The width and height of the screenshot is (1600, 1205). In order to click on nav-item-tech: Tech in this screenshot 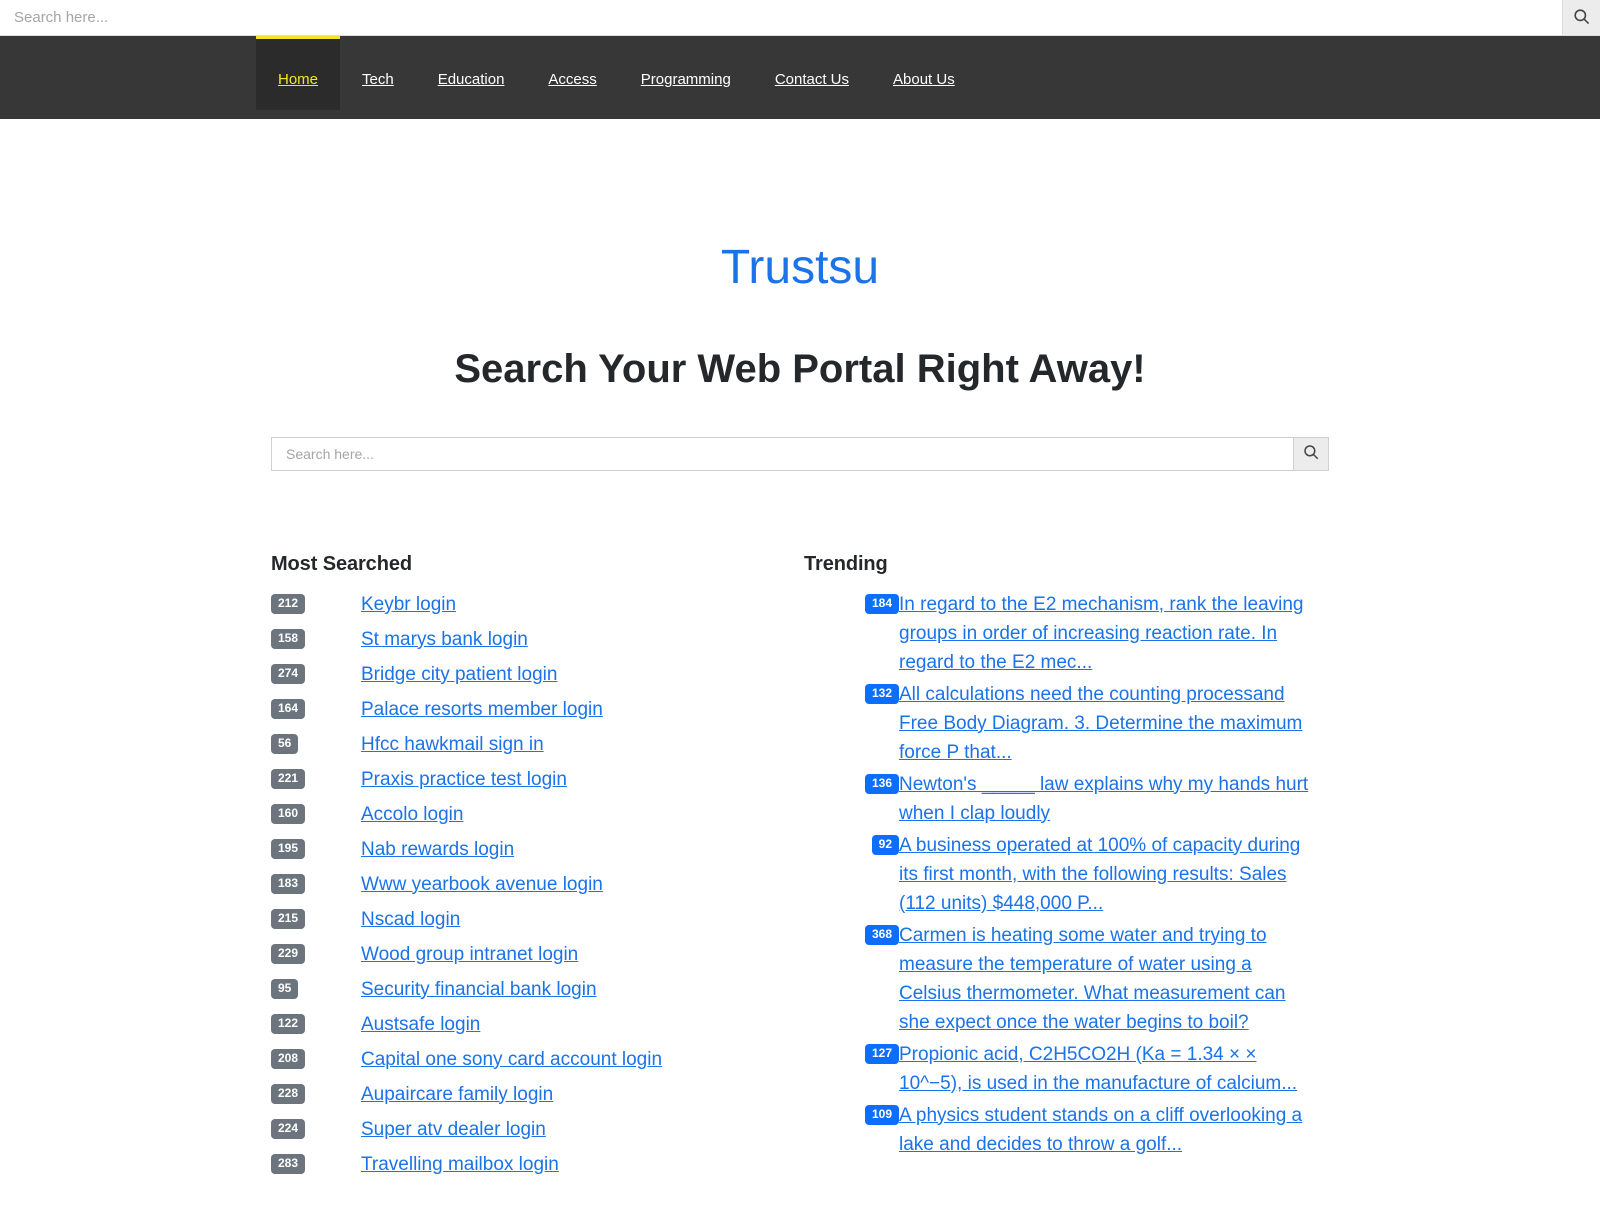, I will do `click(378, 79)`.